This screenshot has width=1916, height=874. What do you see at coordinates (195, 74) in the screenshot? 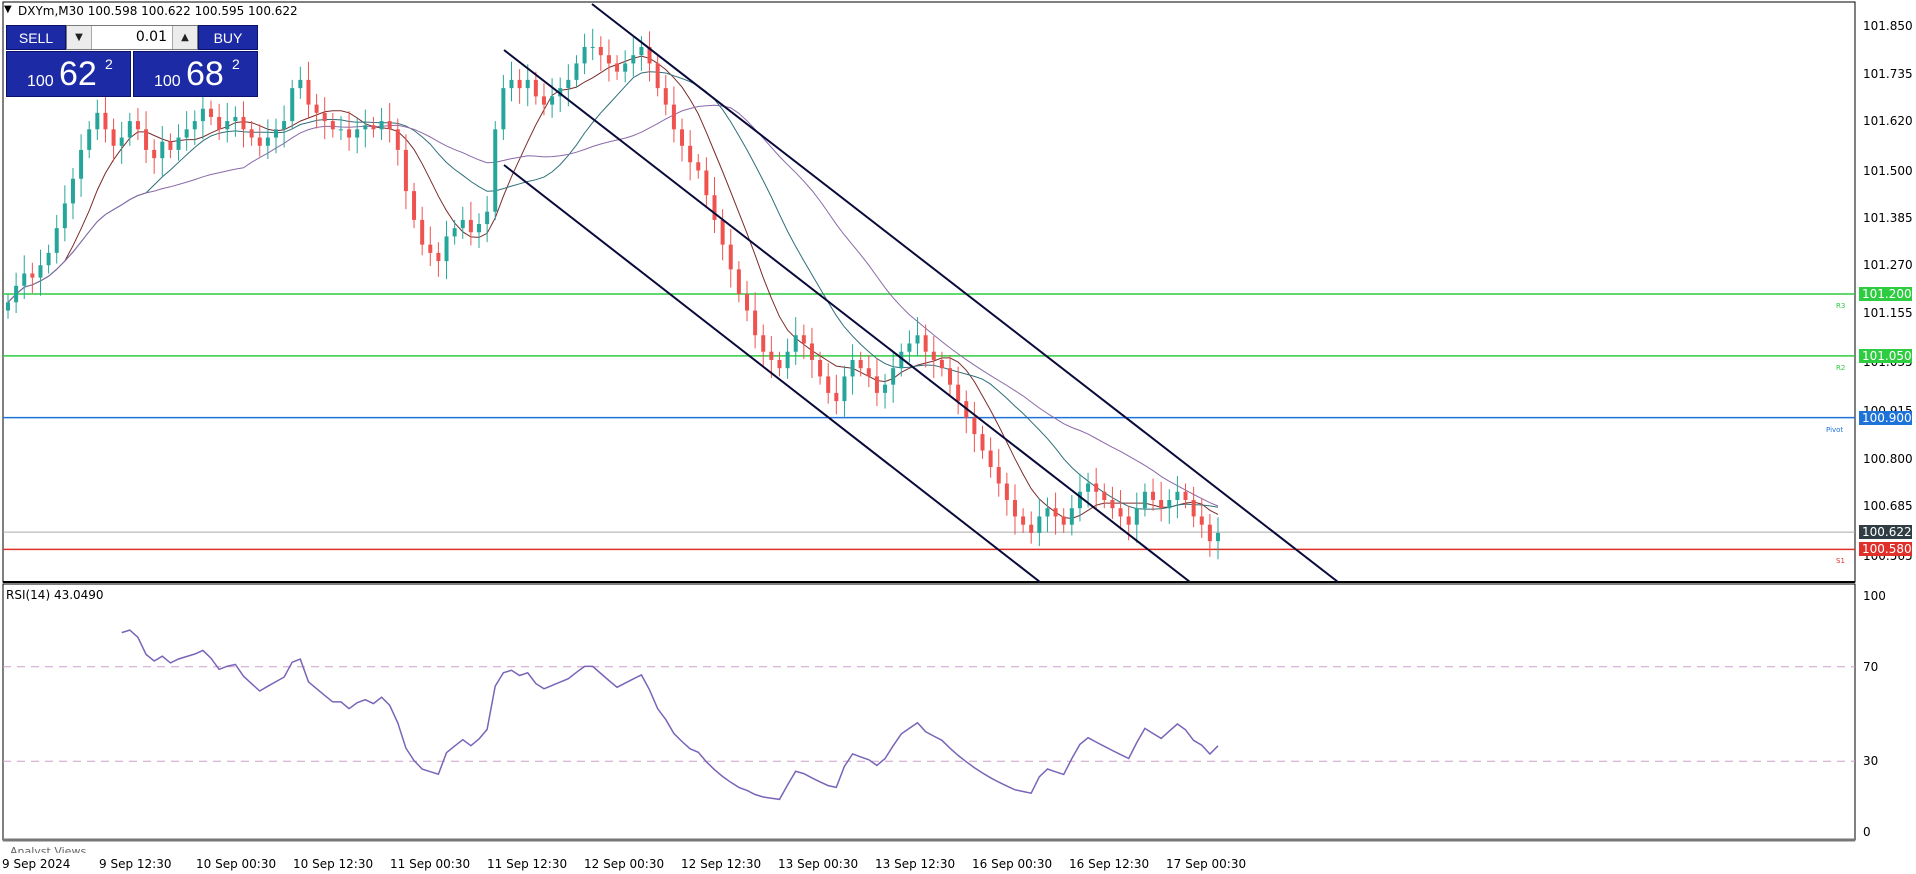
I see `ask-price-button: 100 68 2` at bounding box center [195, 74].